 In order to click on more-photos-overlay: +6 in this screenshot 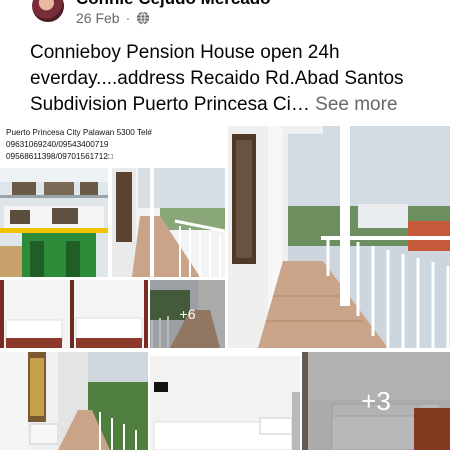, I will do `click(187, 314)`.